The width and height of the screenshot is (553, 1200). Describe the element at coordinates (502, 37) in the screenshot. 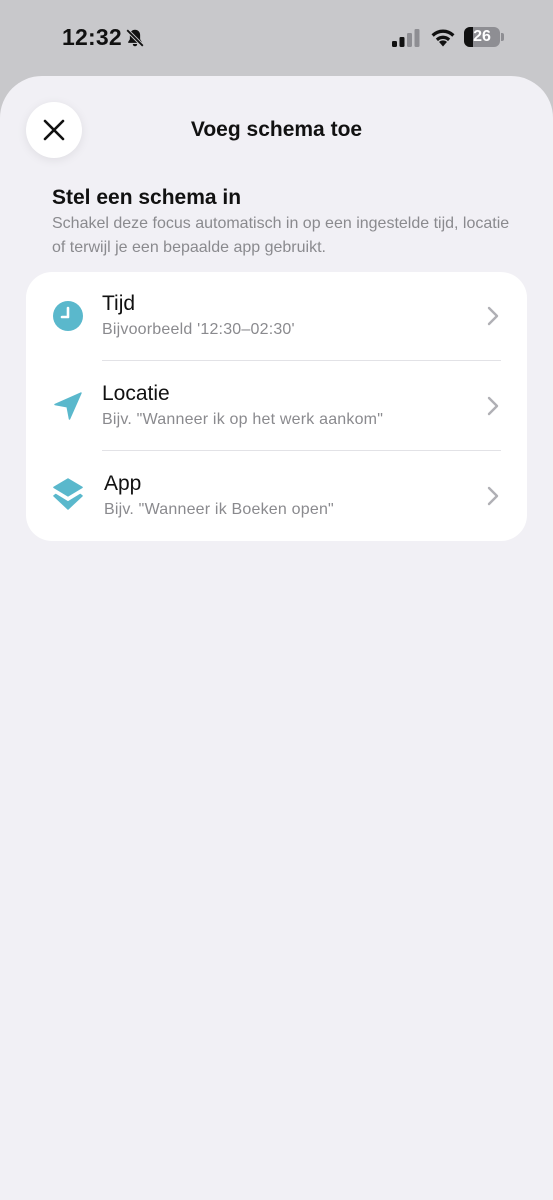

I see `battery-cap` at that location.